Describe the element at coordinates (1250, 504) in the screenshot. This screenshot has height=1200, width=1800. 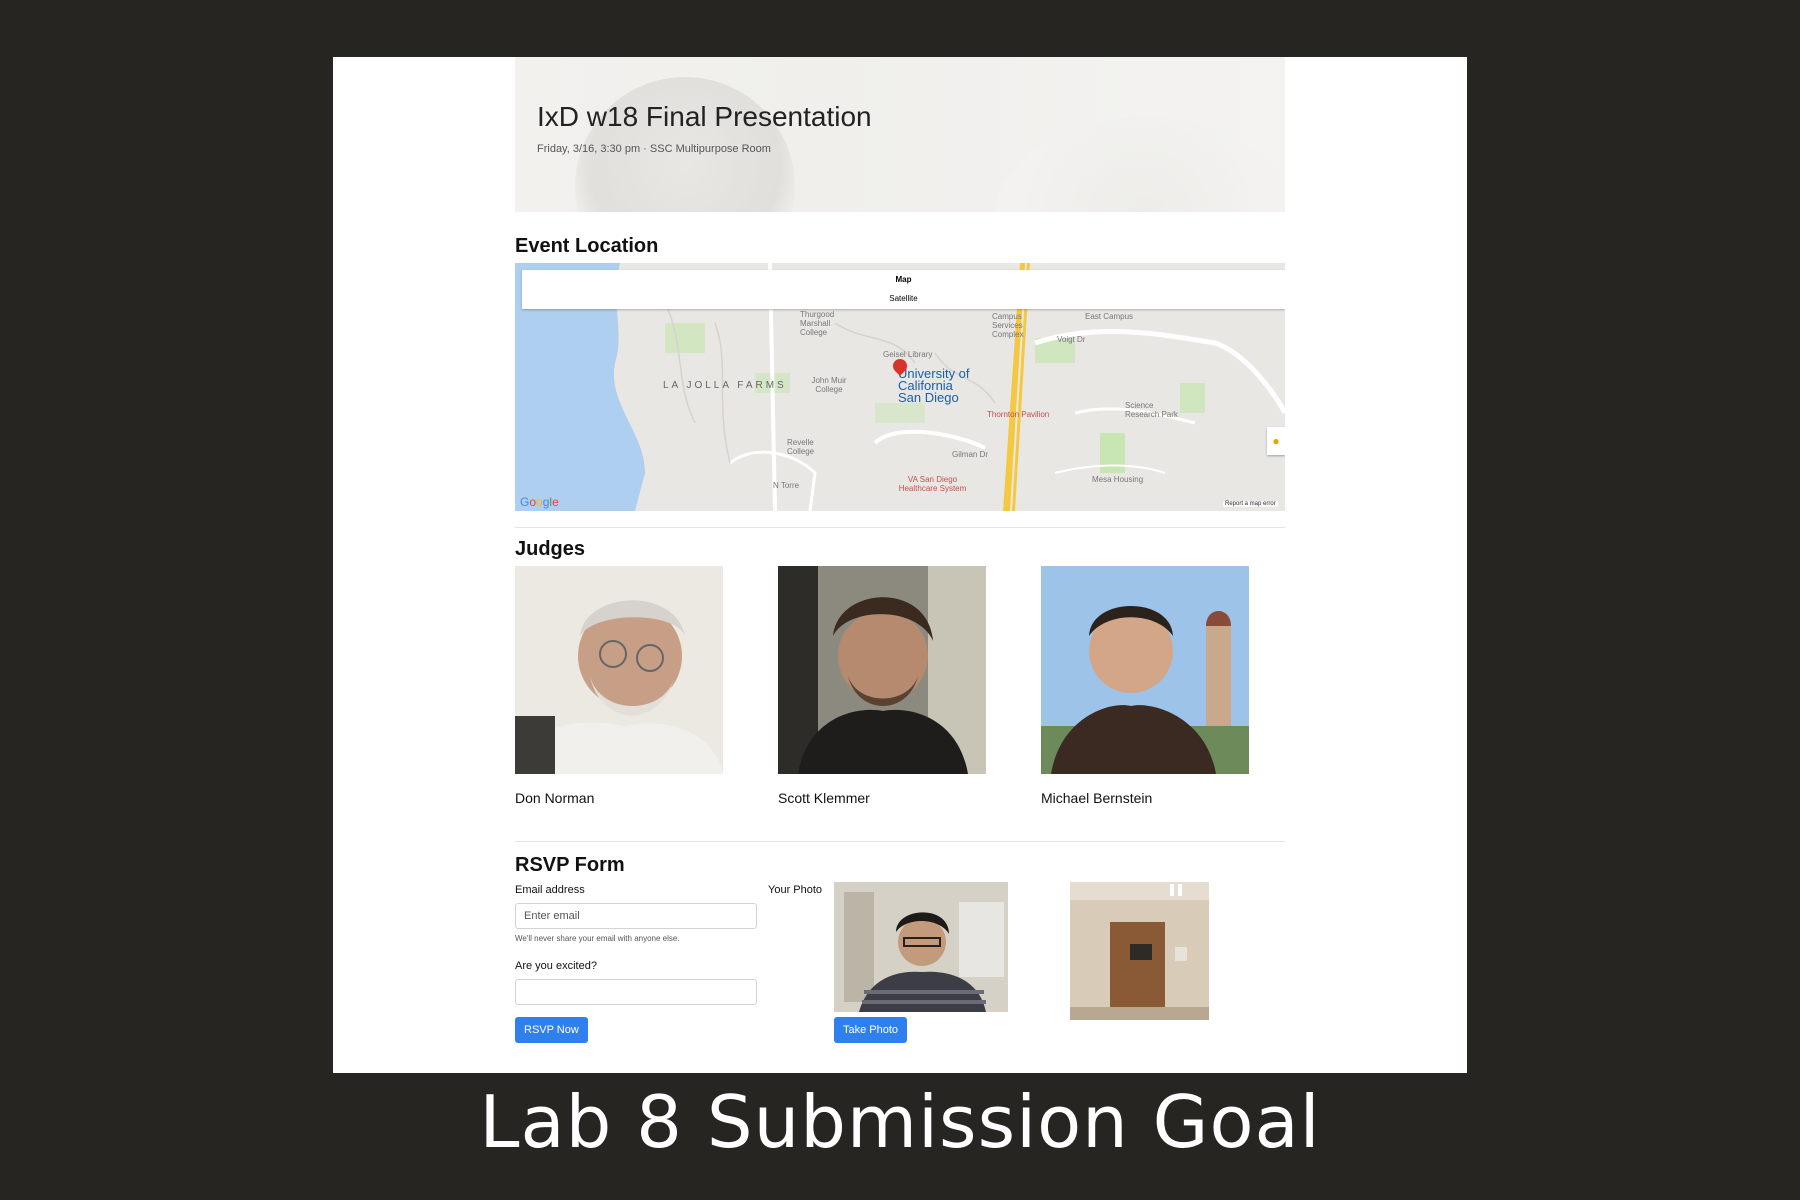
I see `report-map-error-link: Report a map error` at that location.